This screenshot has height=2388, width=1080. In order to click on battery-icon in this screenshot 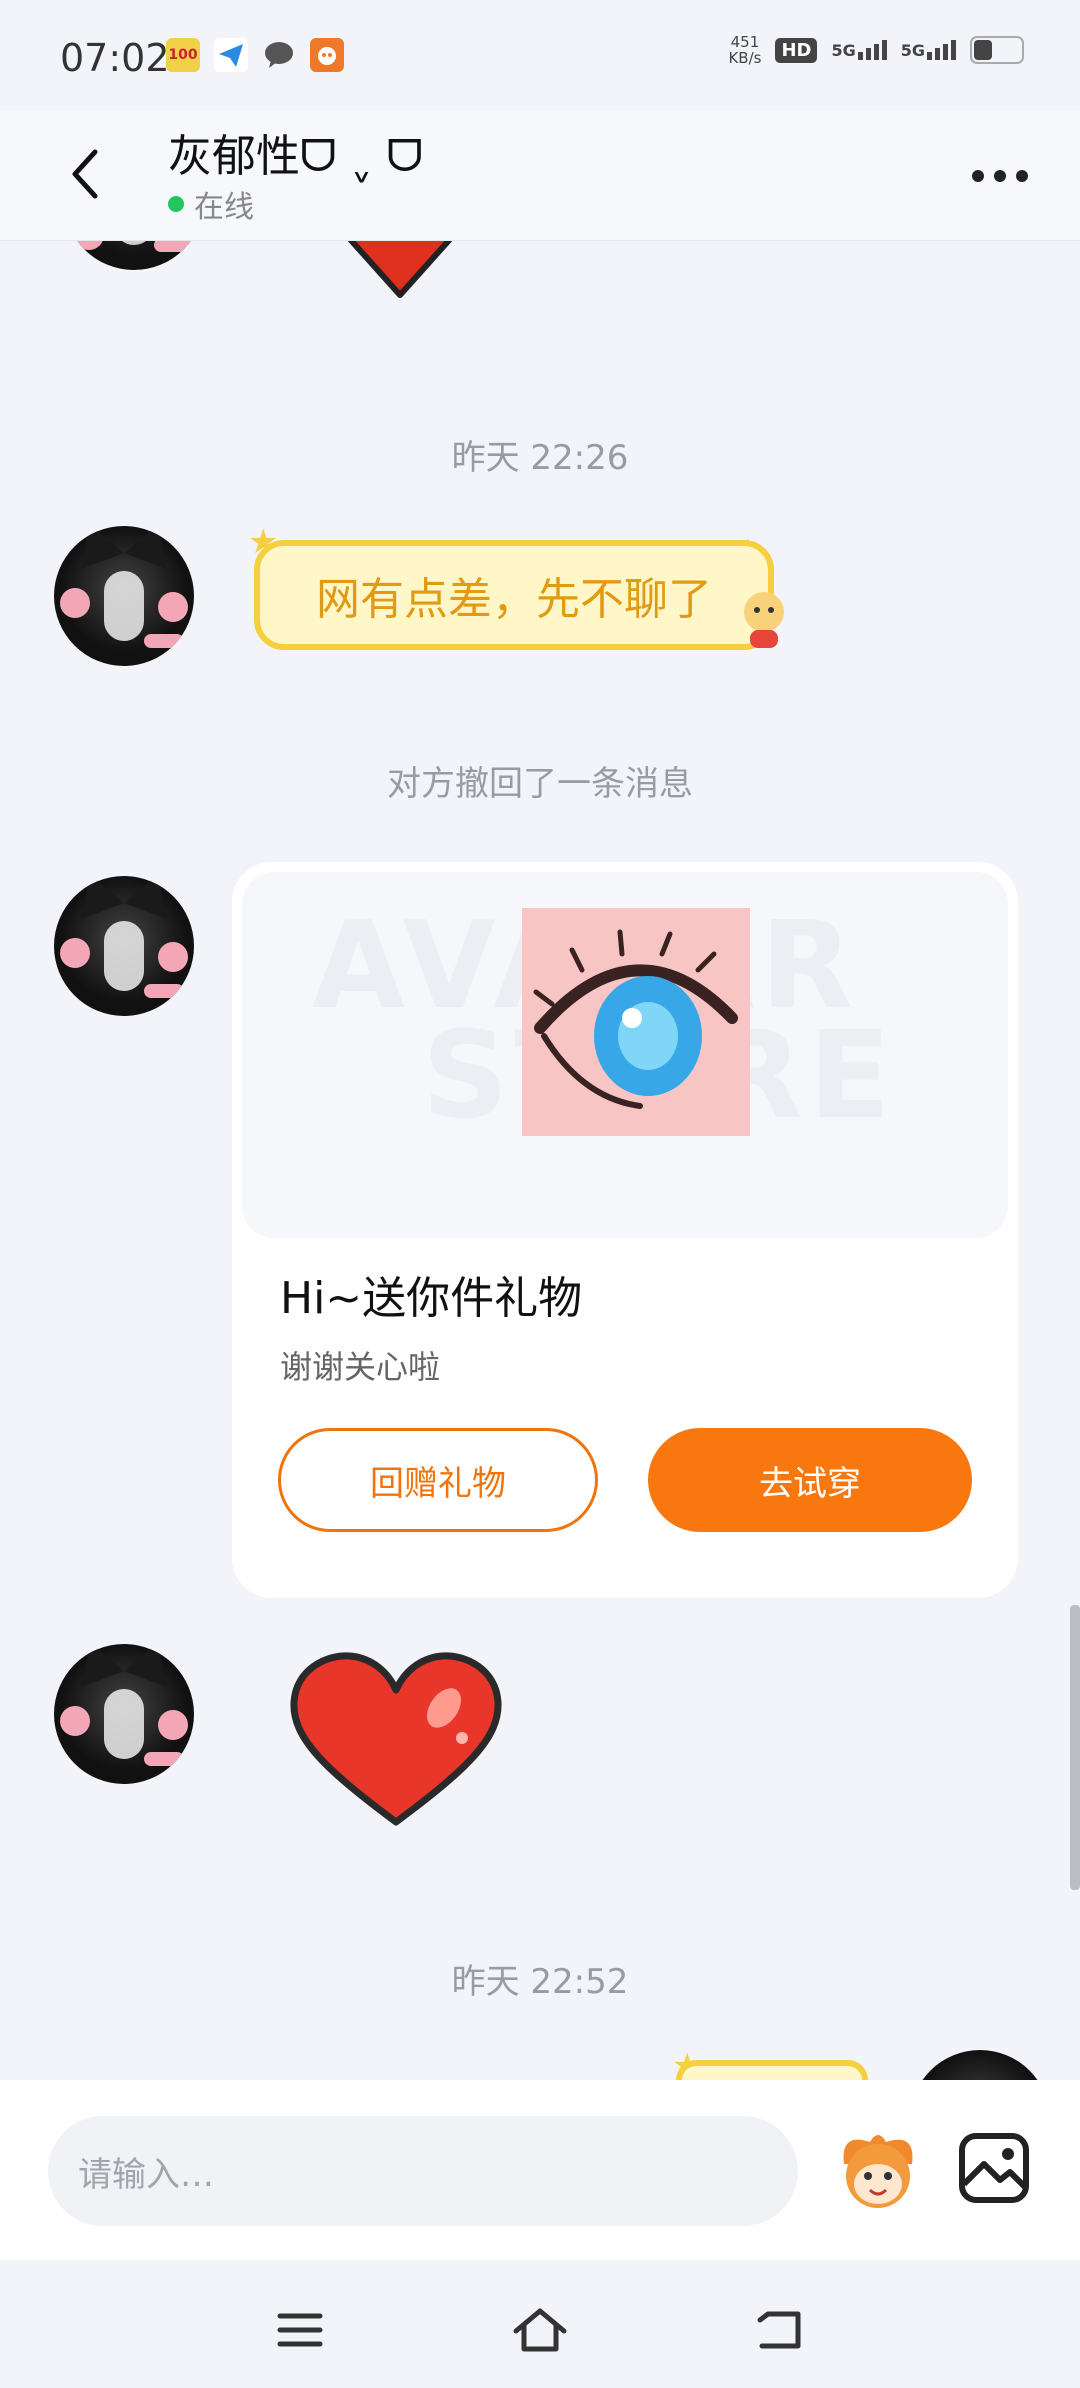, I will do `click(997, 50)`.